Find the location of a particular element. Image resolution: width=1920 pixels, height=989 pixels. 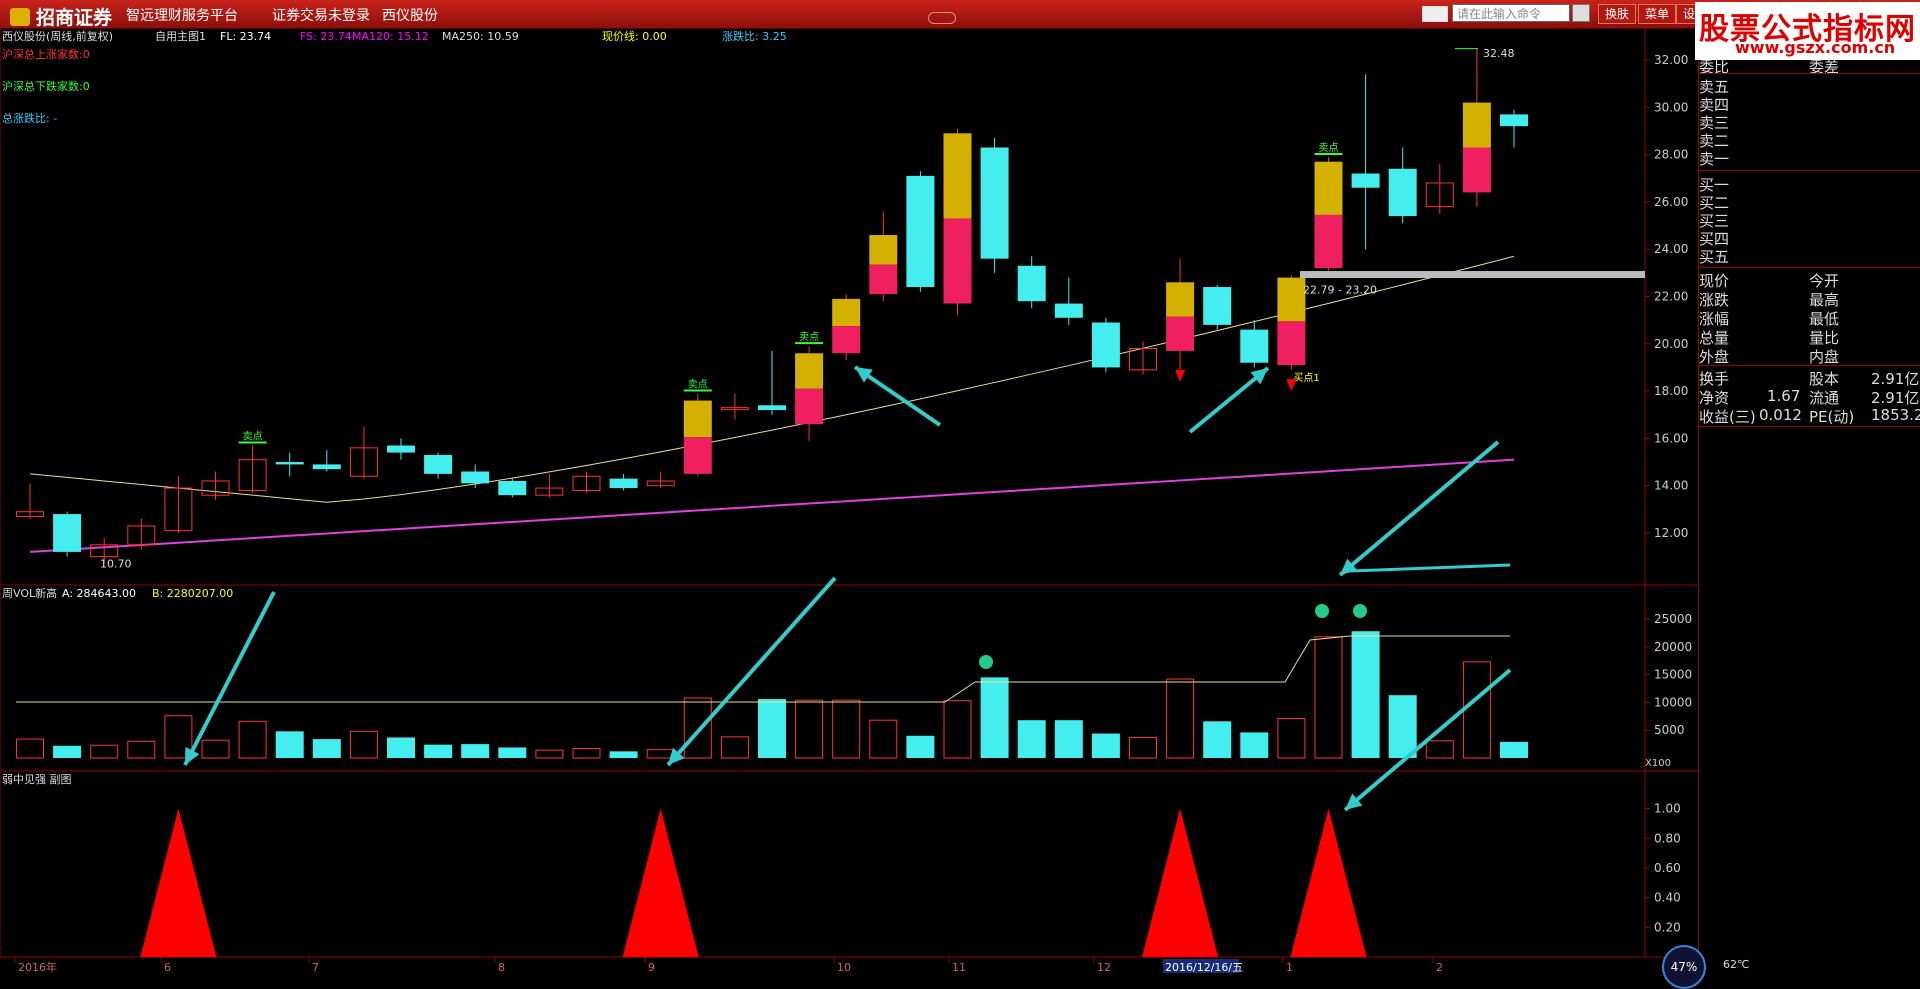

date-label: 7 is located at coordinates (315, 967).